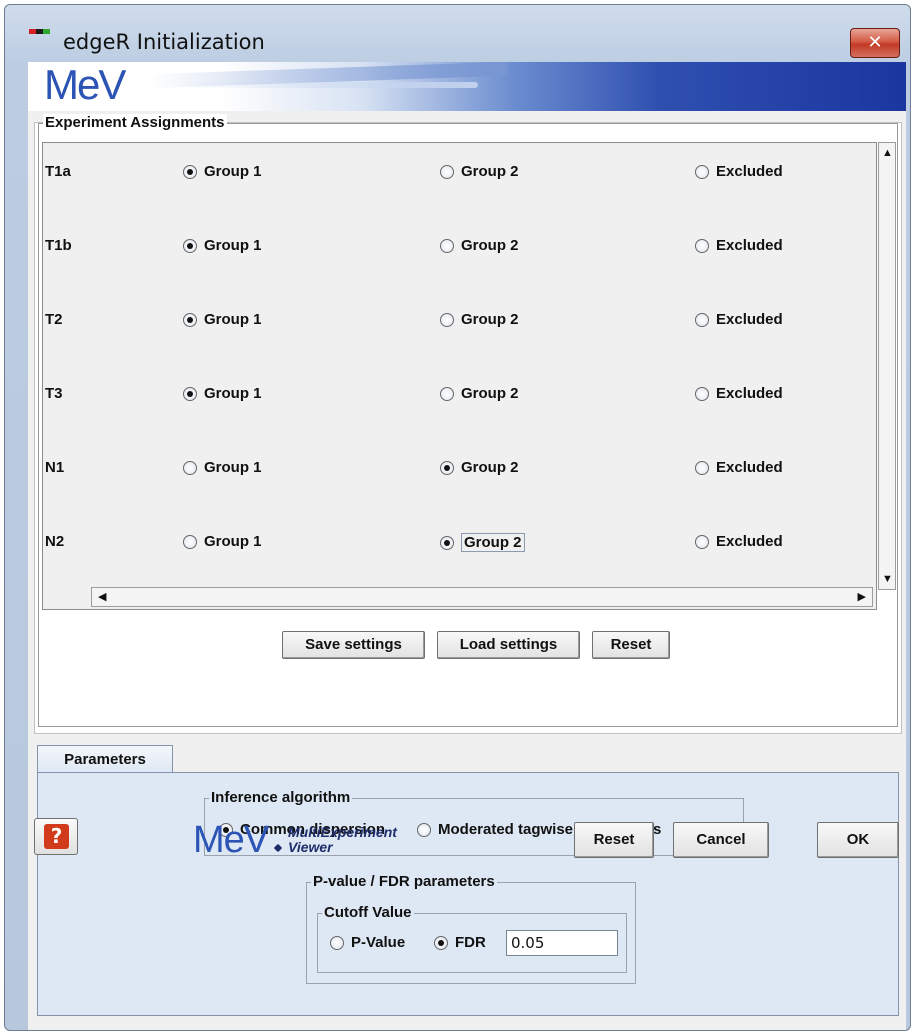 Image resolution: width=915 pixels, height=1035 pixels. What do you see at coordinates (310, 847) in the screenshot?
I see `footer-logo-sub-line2: Viewer` at bounding box center [310, 847].